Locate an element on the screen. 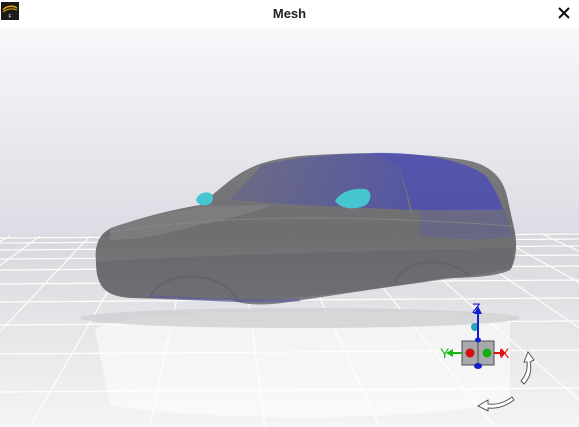 This screenshot has width=579, height=427. y-axis-label: Y is located at coordinates (445, 353).